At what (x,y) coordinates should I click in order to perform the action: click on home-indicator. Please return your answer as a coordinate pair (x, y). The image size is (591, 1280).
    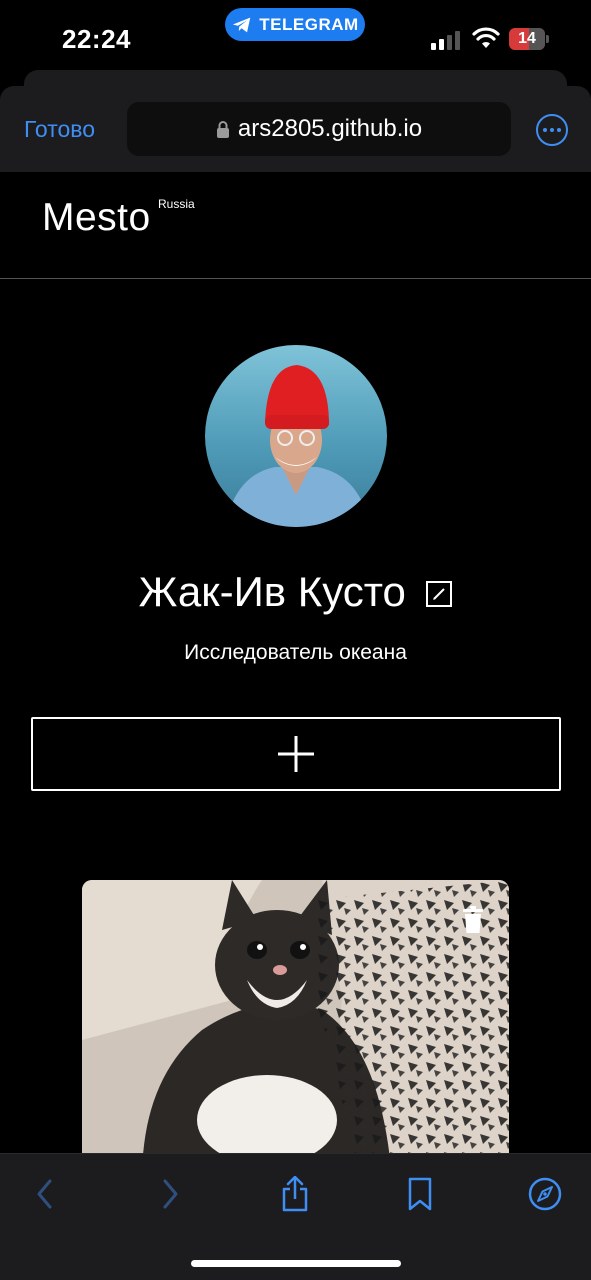
    Looking at the image, I should click on (296, 1263).